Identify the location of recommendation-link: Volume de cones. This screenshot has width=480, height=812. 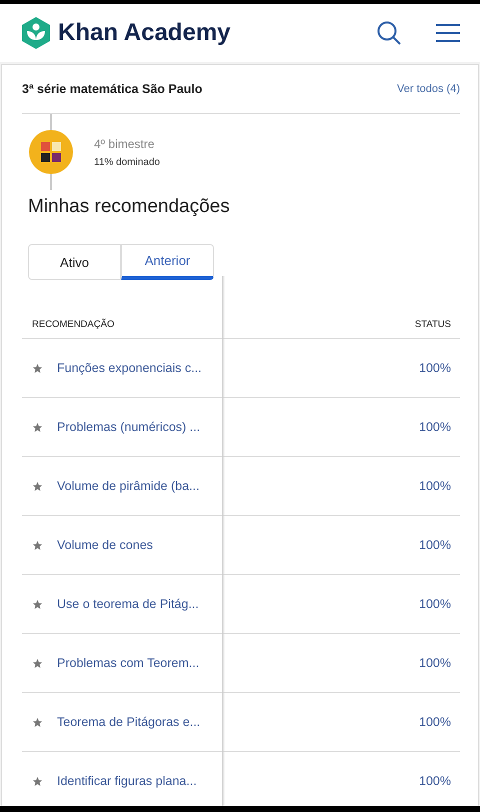
(129, 545).